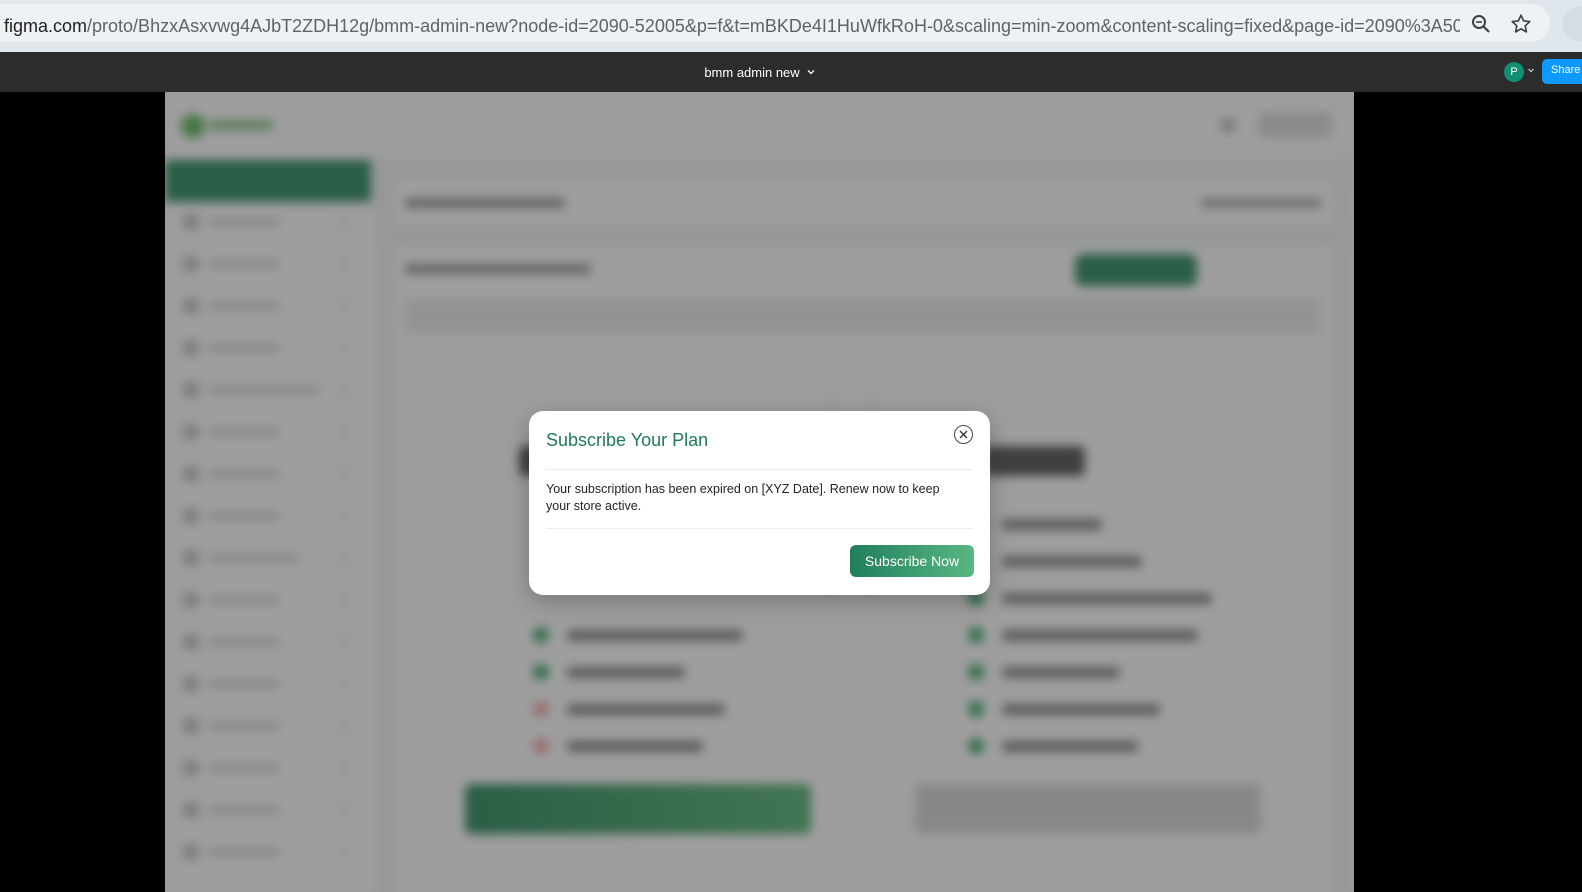  I want to click on modal-title: Subscribe Your Plan, so click(627, 440).